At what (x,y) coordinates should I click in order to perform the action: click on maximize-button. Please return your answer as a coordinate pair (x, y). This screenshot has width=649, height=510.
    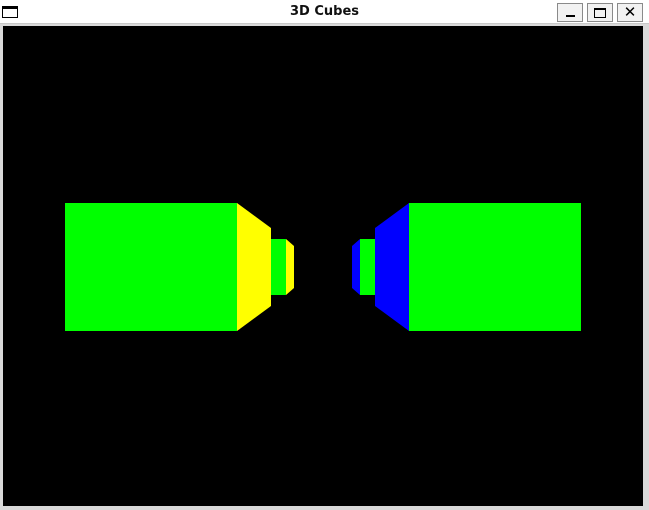
    Looking at the image, I should click on (600, 12).